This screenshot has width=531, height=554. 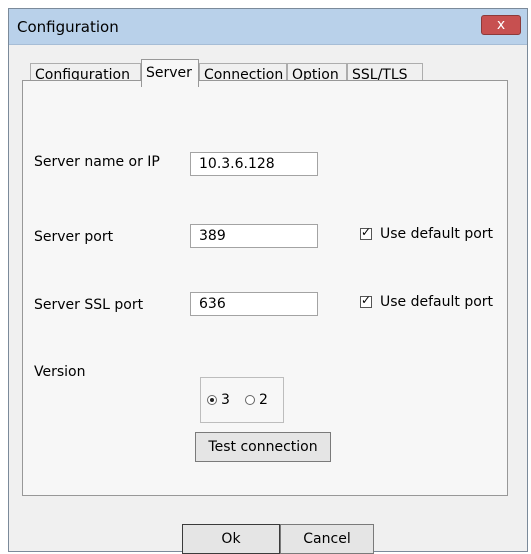 I want to click on server-name-label: Server name or IP, so click(x=97, y=162).